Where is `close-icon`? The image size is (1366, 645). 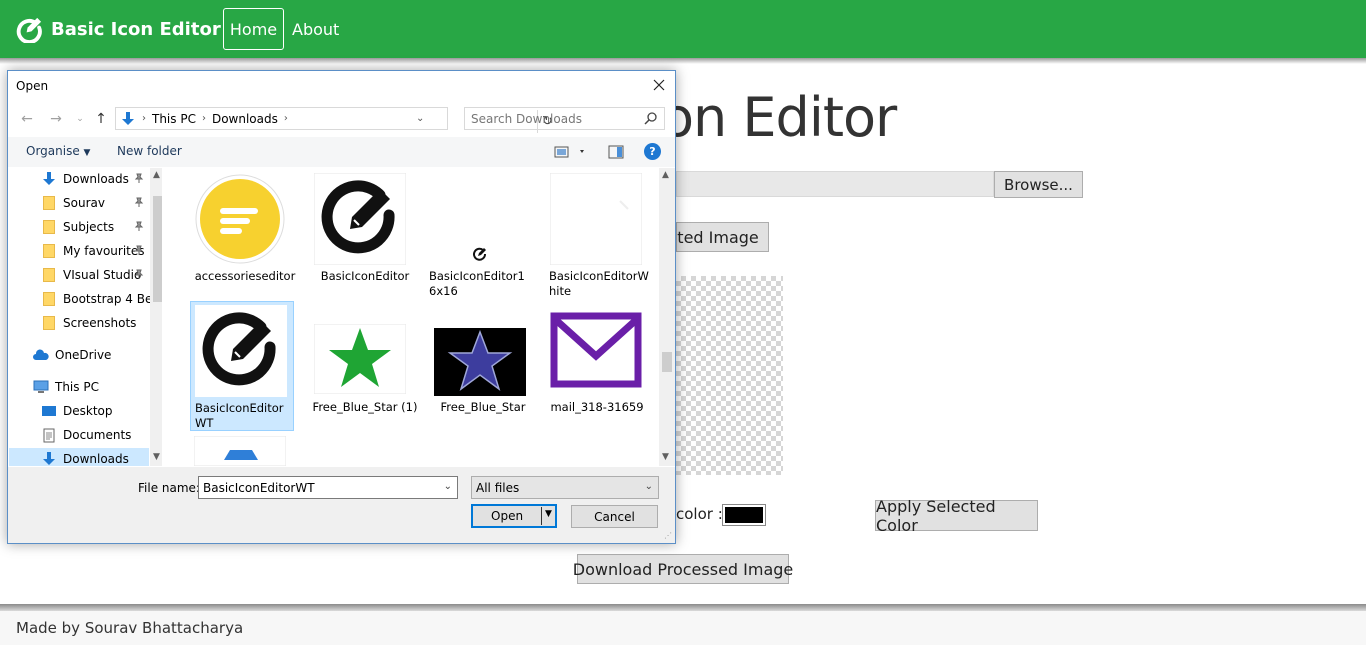 close-icon is located at coordinates (659, 85).